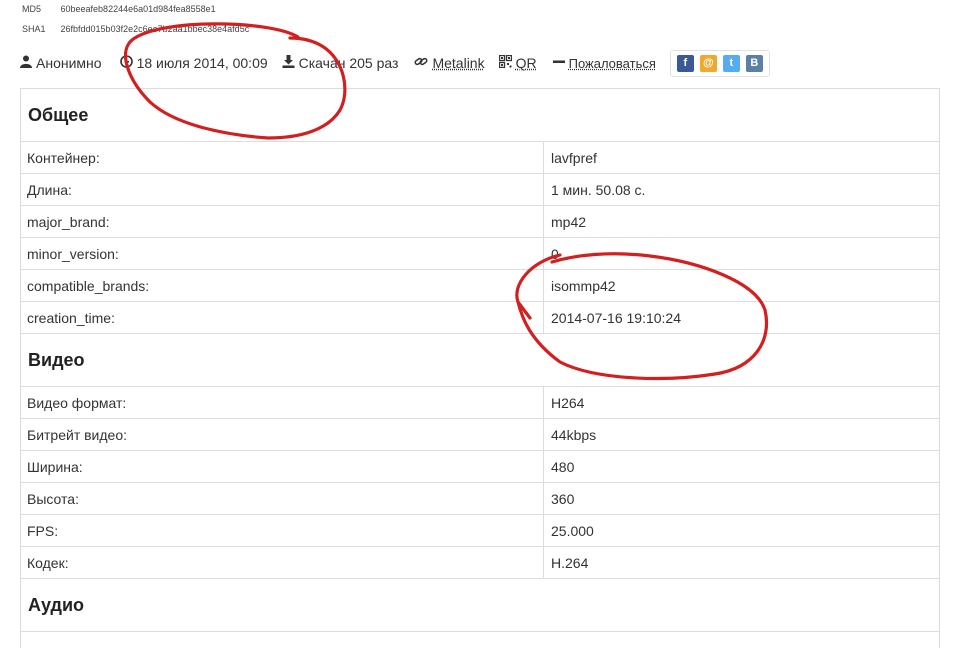 Image resolution: width=960 pixels, height=648 pixels. I want to click on table-row: Видео формат: H264, so click(480, 403).